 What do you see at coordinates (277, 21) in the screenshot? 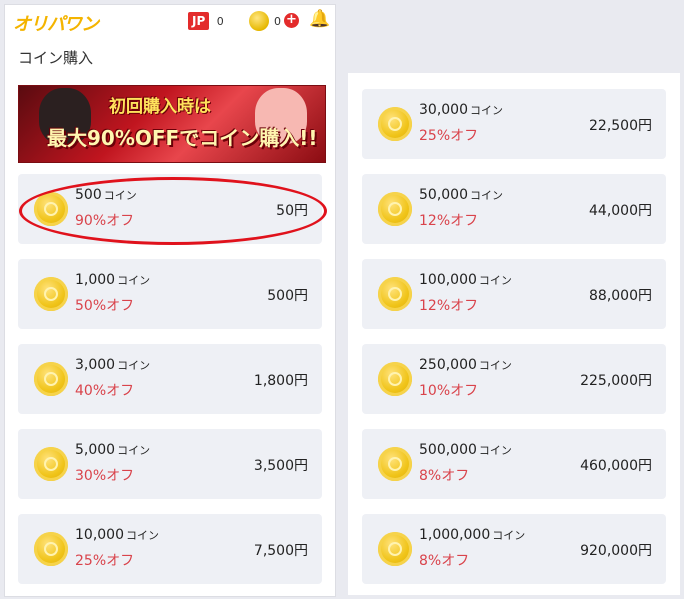
I see `coin-balance: 0` at bounding box center [277, 21].